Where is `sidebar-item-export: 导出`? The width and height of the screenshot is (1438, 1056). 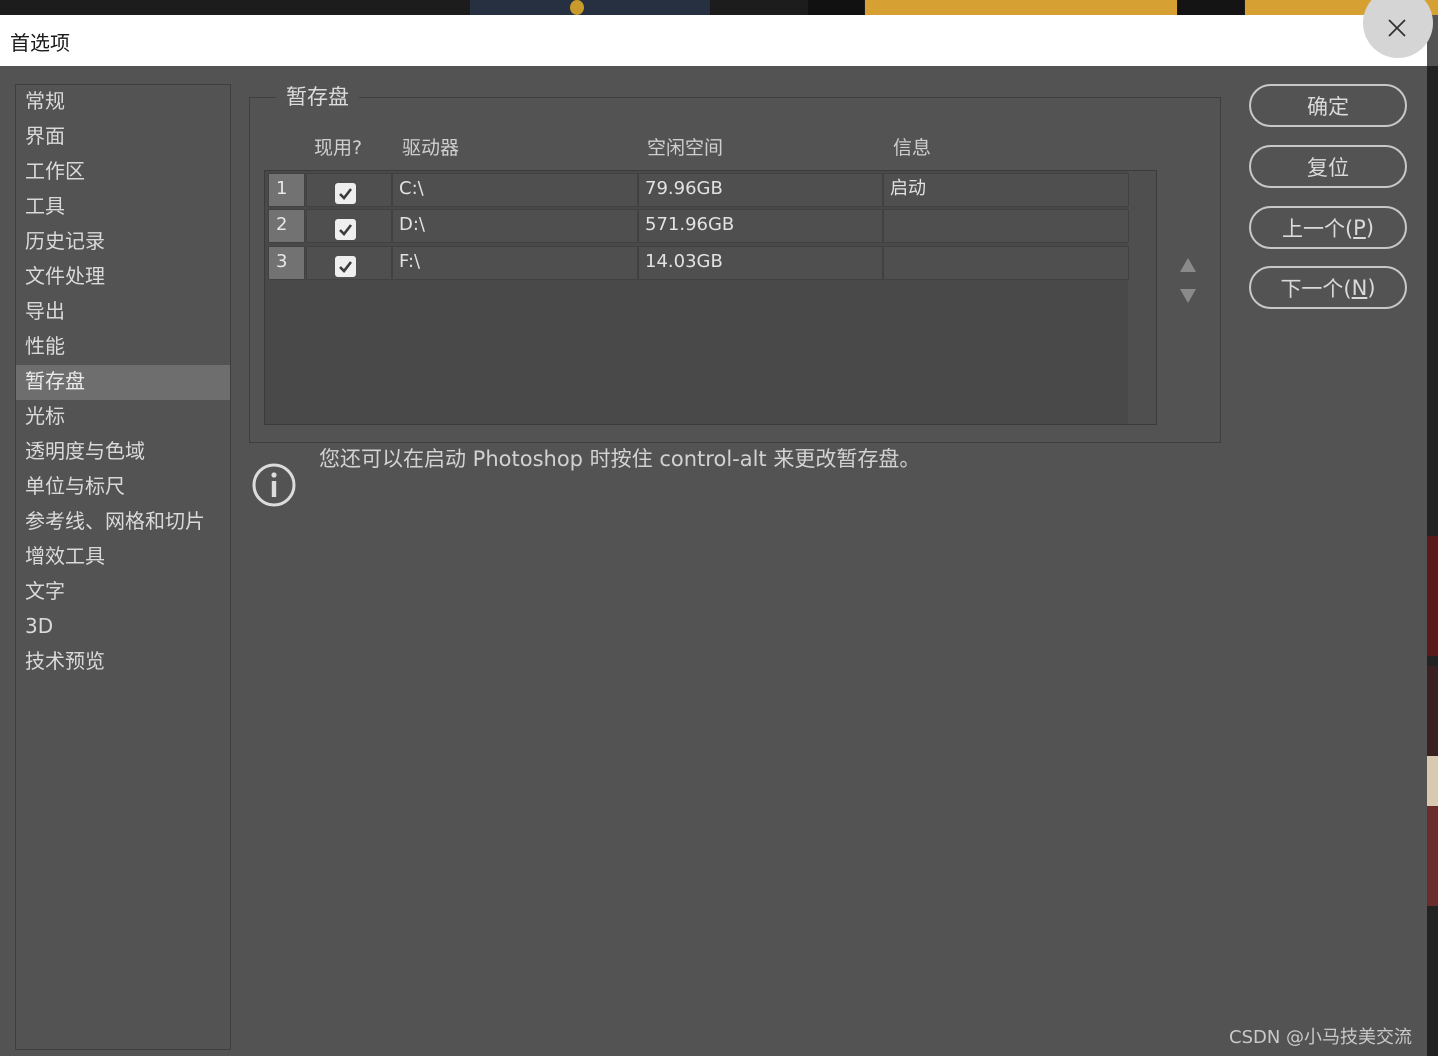 sidebar-item-export: 导出 is located at coordinates (123, 312).